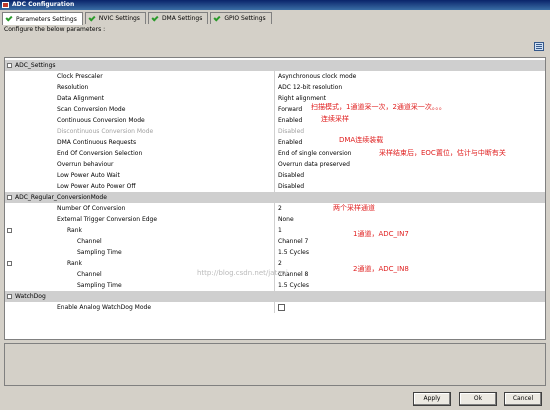  I want to click on param-name: Low Power Auto Wait, so click(88, 175).